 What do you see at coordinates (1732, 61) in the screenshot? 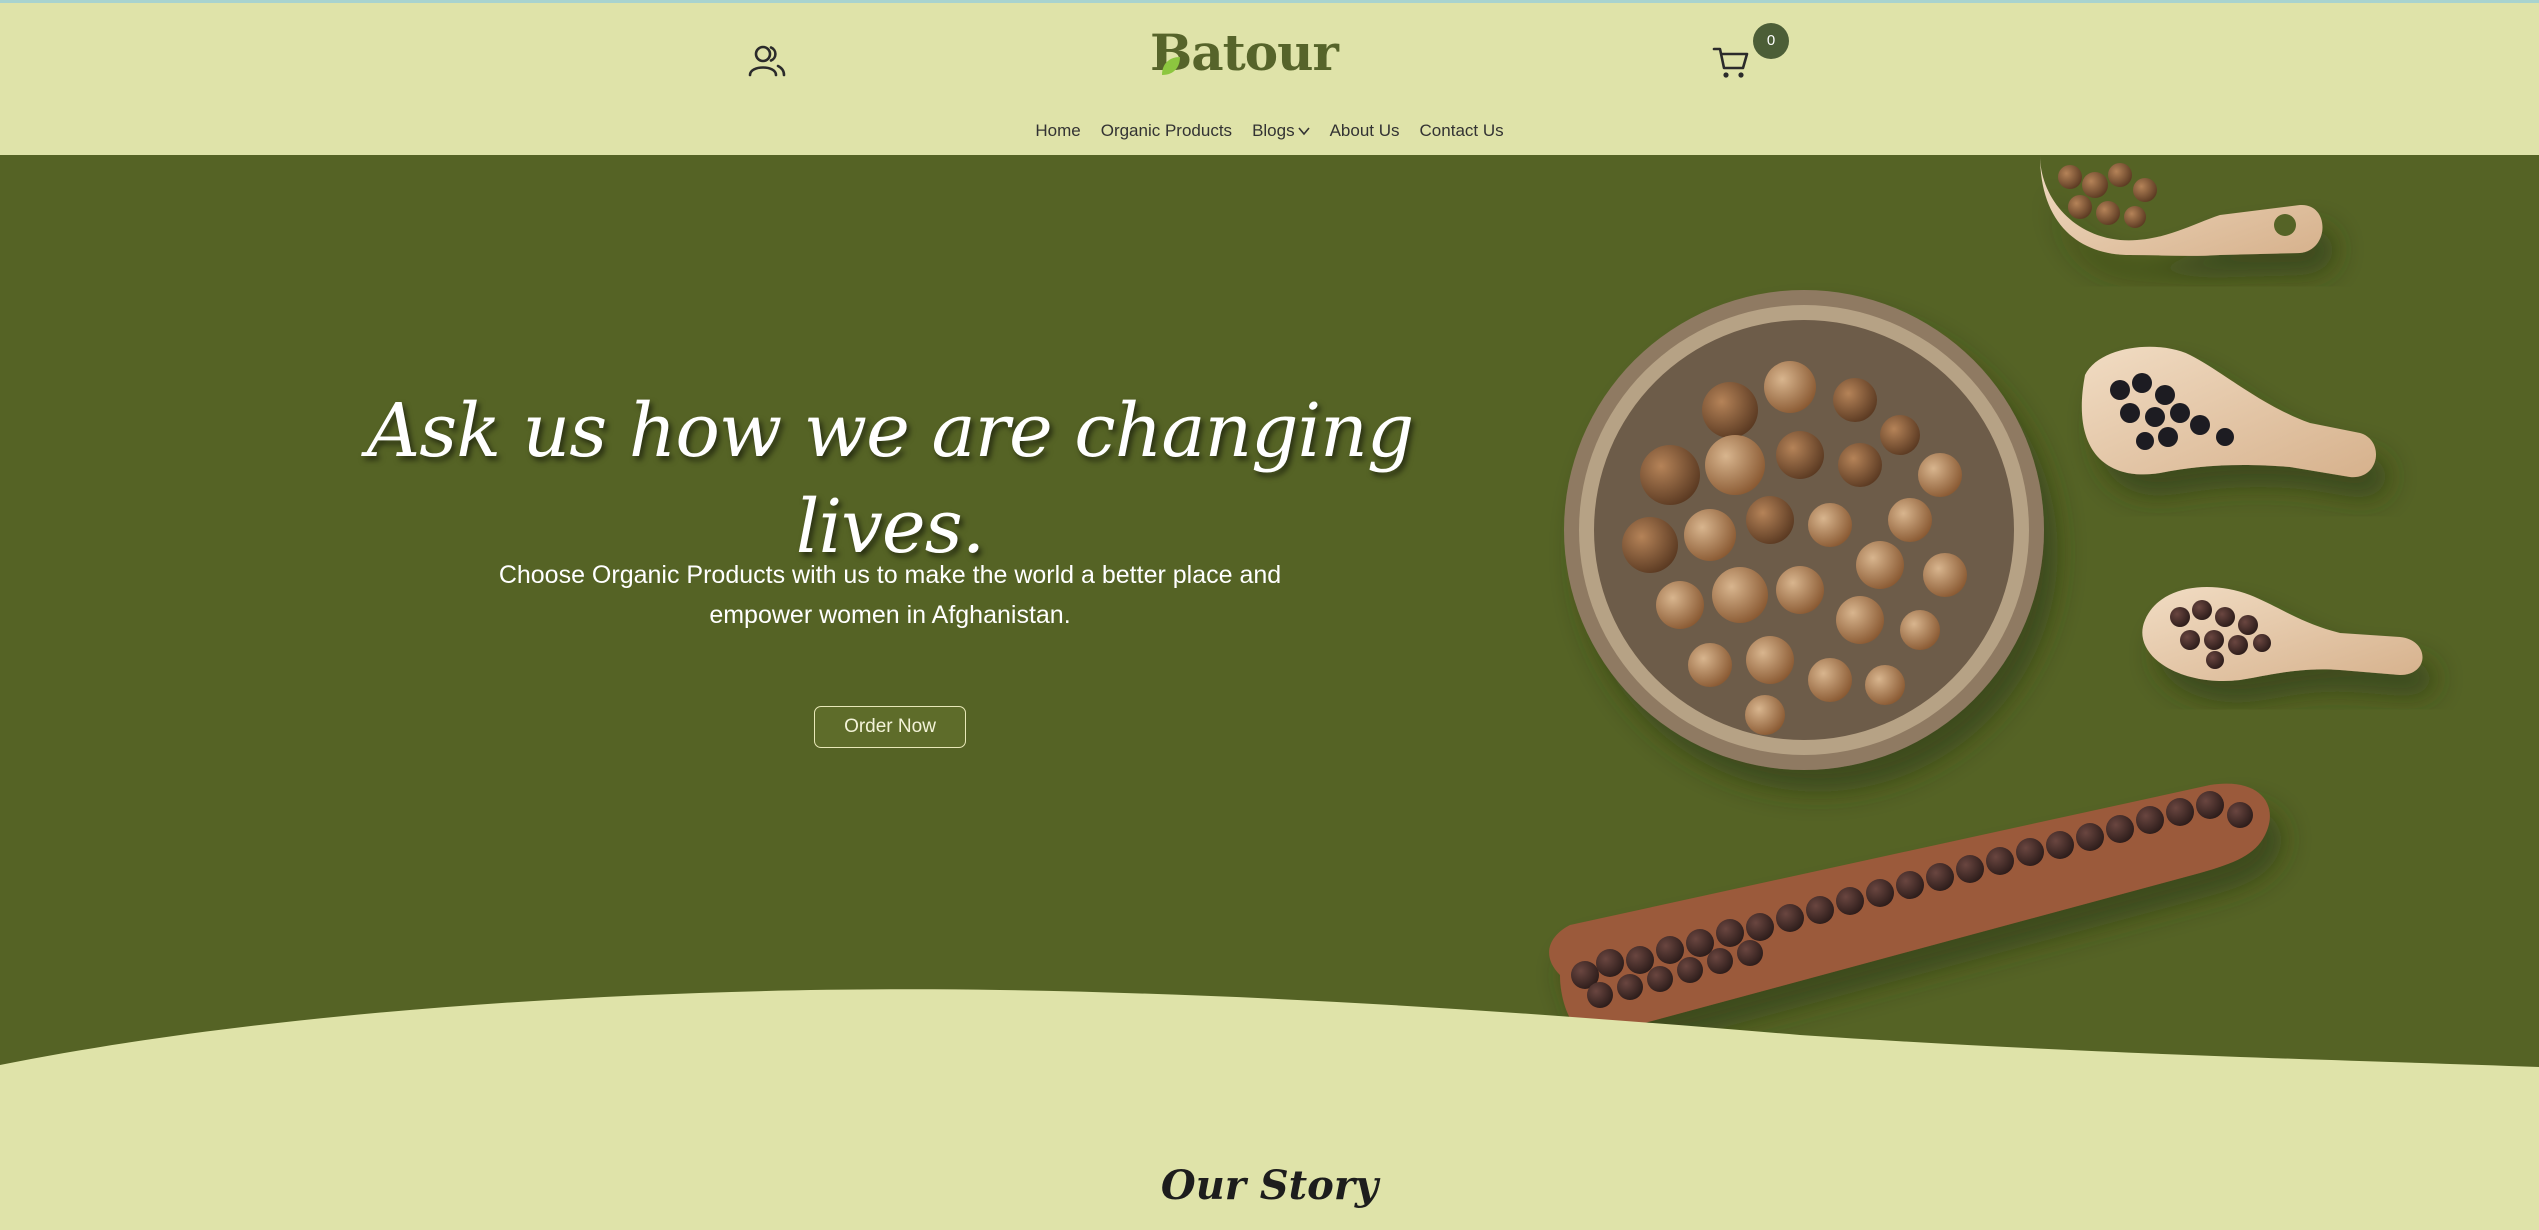
I see `shopping-cart-icon` at bounding box center [1732, 61].